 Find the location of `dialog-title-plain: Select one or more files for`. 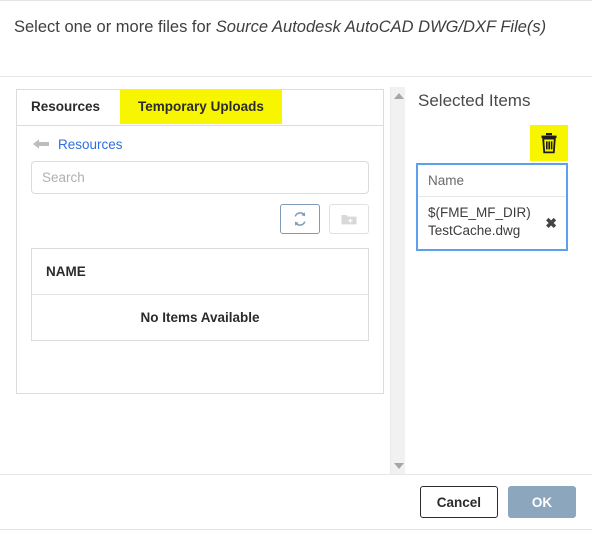

dialog-title-plain: Select one or more files for is located at coordinates (115, 27).